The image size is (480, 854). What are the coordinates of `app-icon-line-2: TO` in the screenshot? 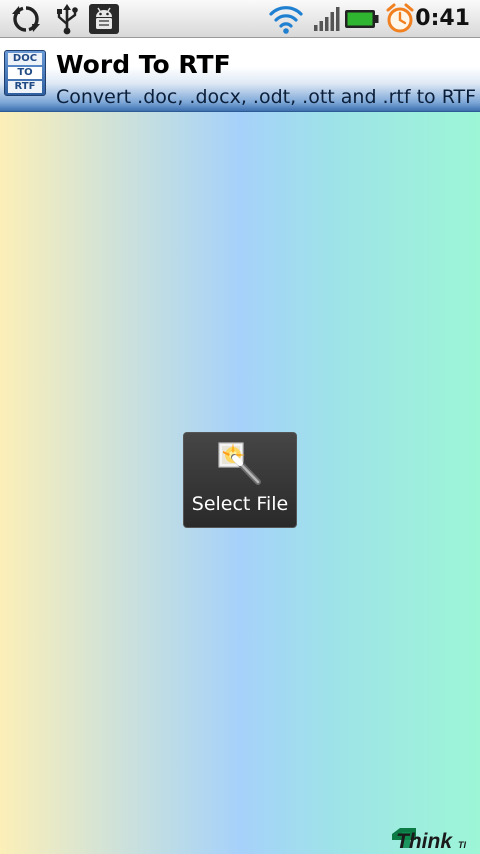 It's located at (25, 73).